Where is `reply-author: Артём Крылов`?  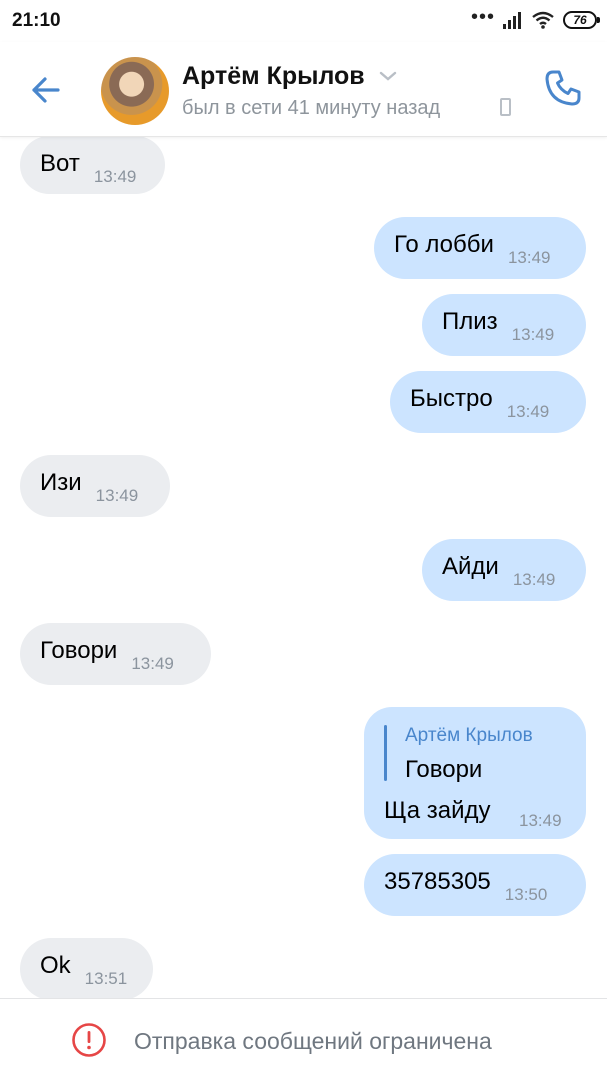 reply-author: Артём Крылов is located at coordinates (469, 736).